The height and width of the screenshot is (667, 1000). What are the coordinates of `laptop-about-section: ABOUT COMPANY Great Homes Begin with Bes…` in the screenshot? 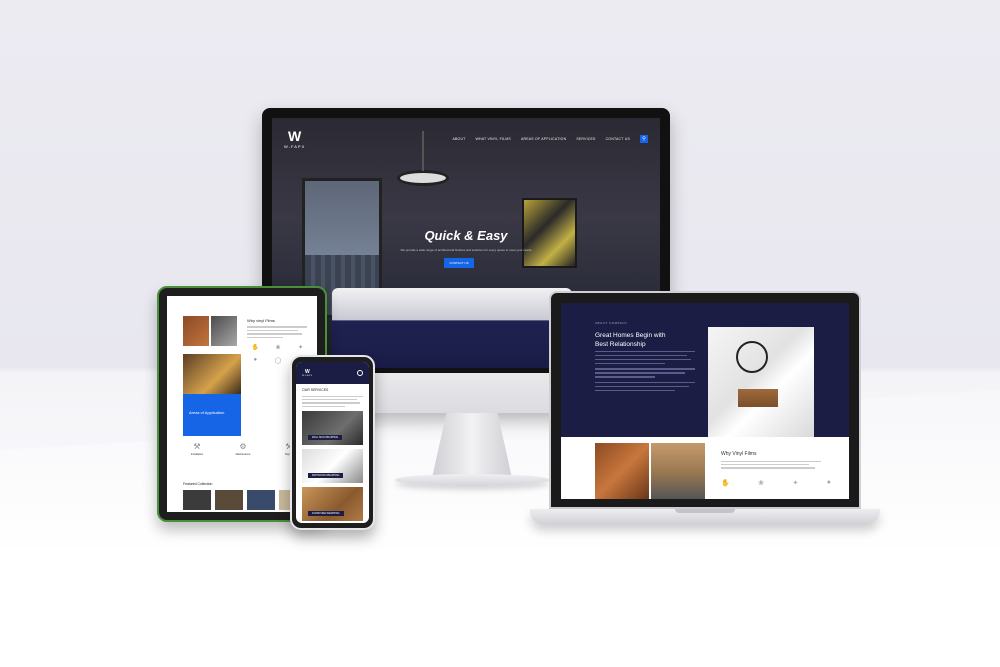 It's located at (705, 370).